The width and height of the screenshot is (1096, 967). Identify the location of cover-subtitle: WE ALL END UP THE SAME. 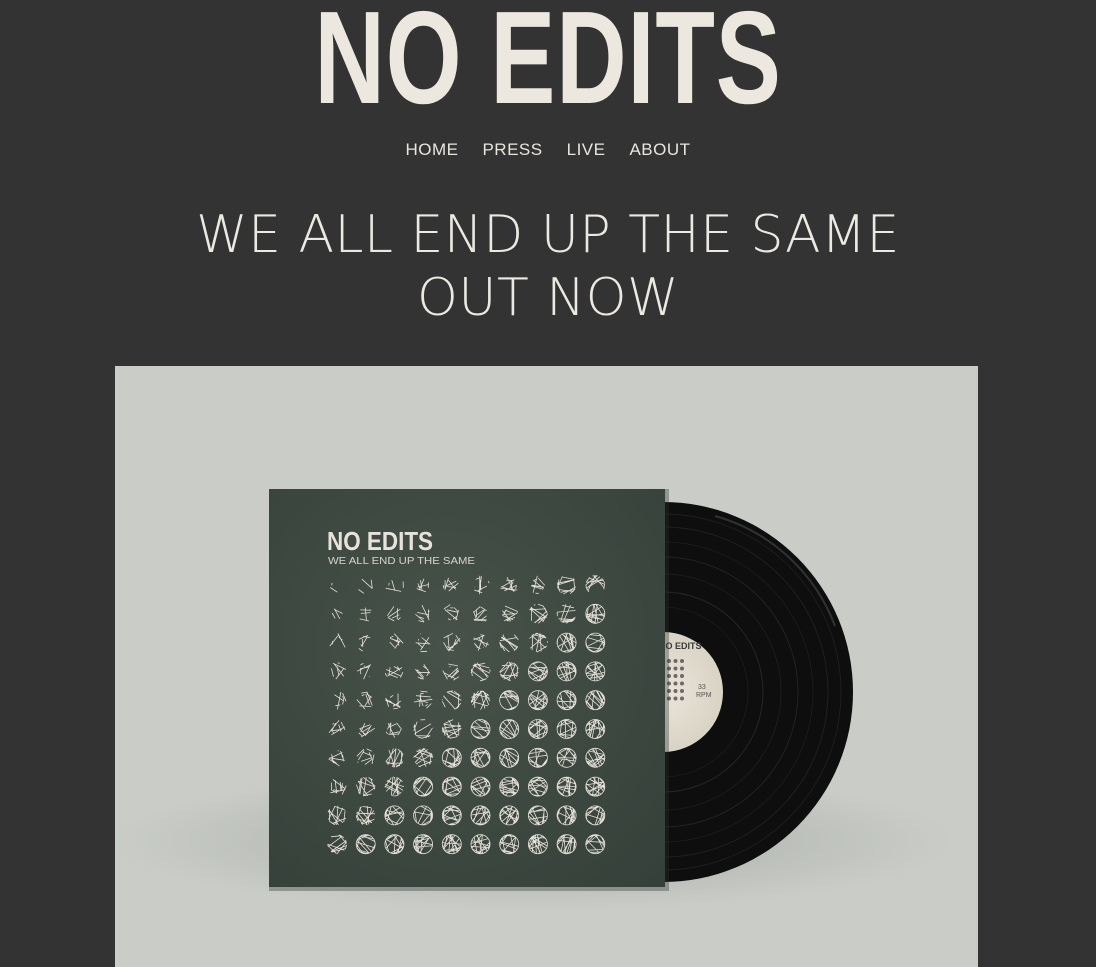
(401, 561).